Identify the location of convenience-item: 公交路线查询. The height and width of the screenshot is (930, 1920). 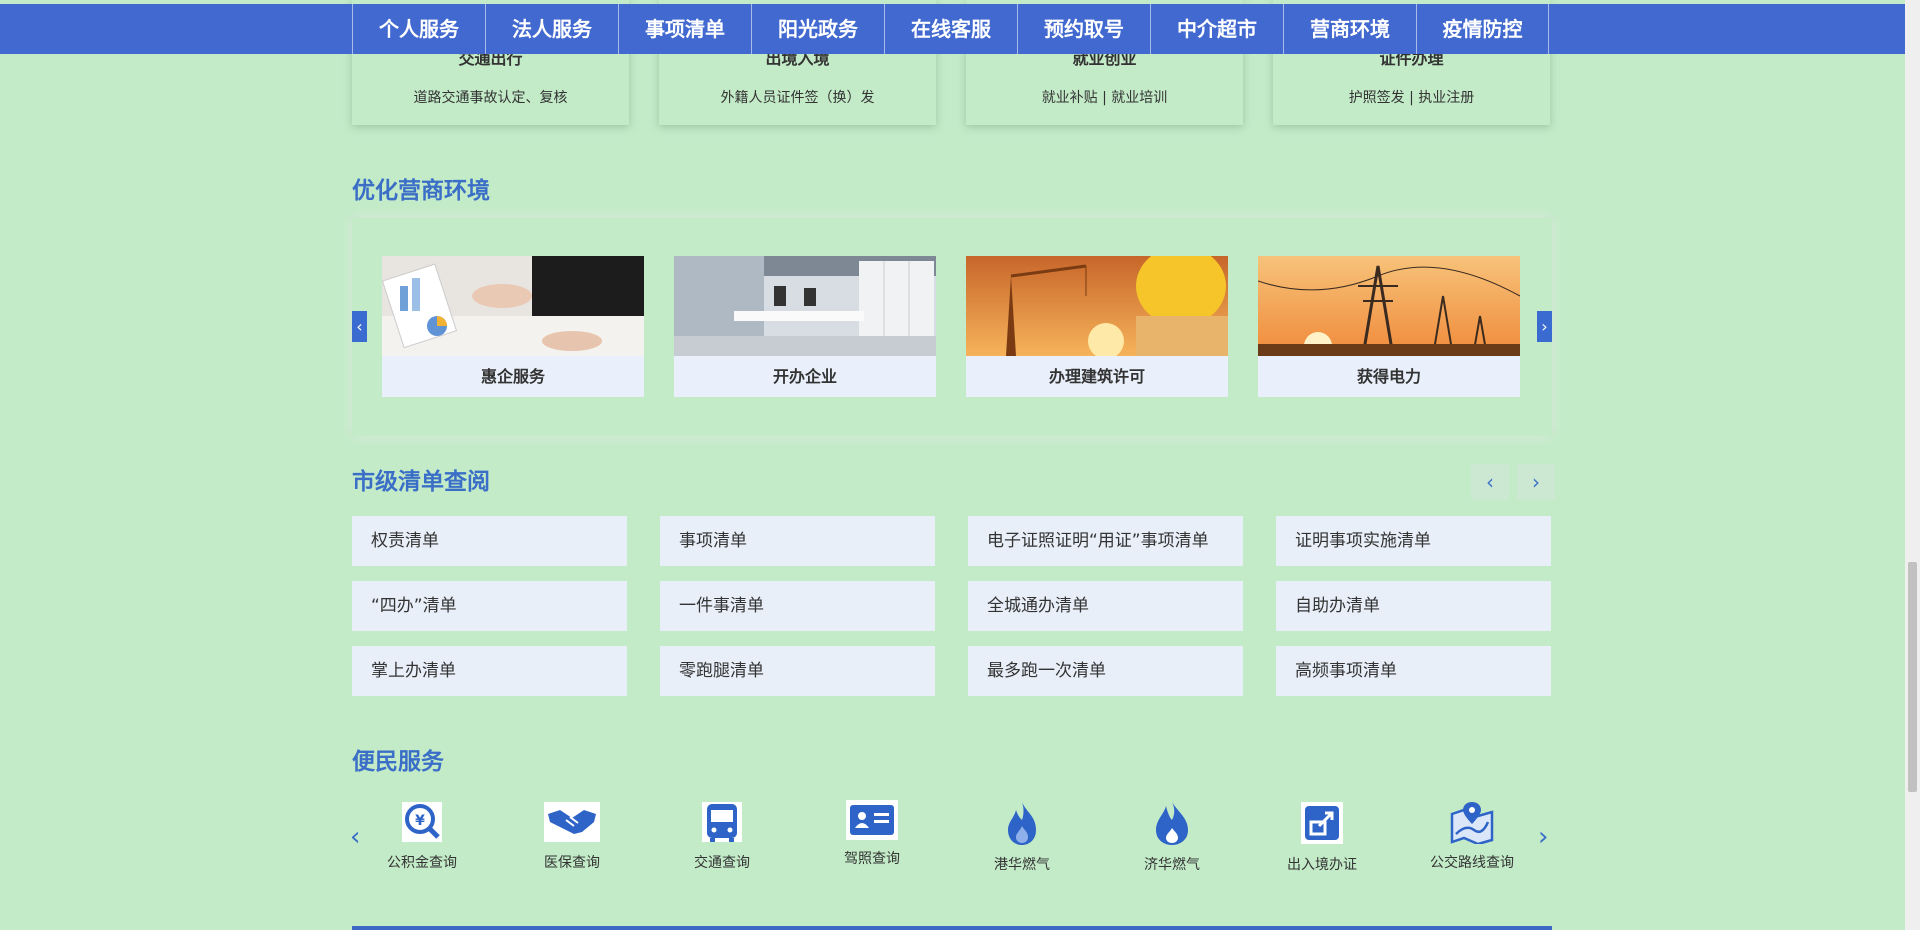
(1472, 836).